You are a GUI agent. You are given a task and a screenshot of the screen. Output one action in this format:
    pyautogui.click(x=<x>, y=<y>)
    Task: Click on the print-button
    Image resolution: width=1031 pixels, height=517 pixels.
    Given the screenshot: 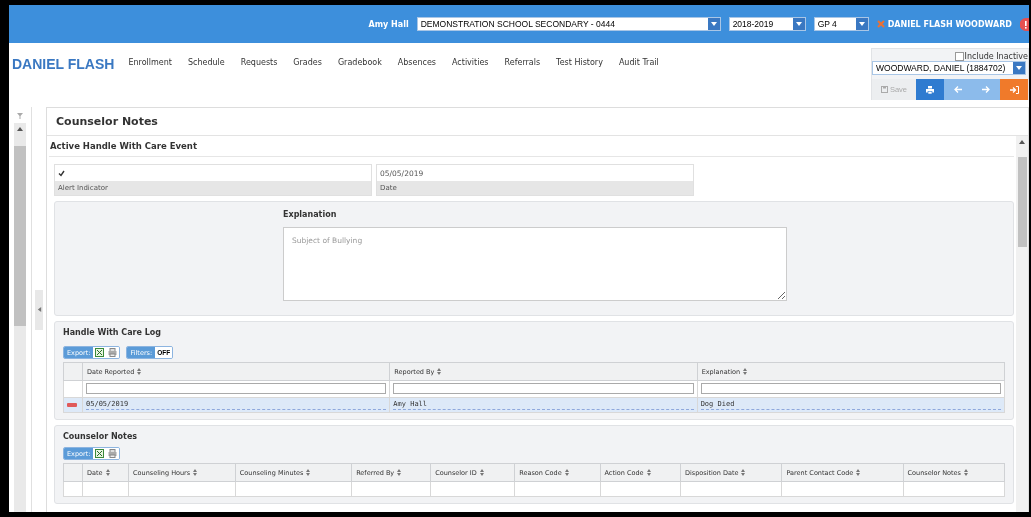 What is the action you would take?
    pyautogui.click(x=930, y=89)
    